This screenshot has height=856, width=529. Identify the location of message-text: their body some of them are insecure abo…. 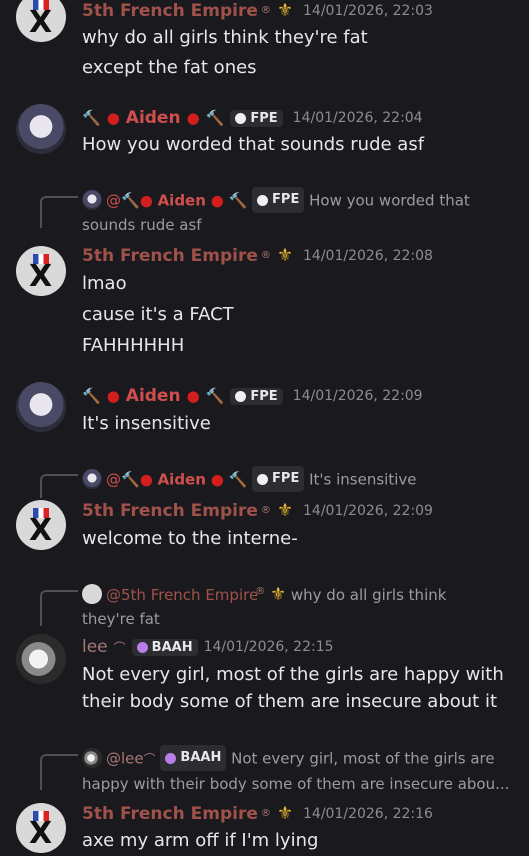
(290, 701).